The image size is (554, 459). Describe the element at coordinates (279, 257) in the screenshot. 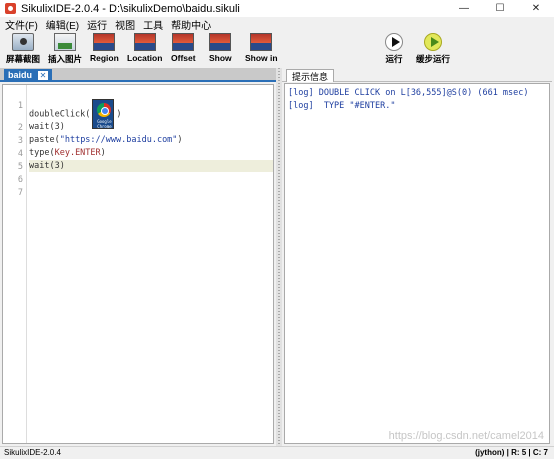

I see `splitter-grip` at that location.